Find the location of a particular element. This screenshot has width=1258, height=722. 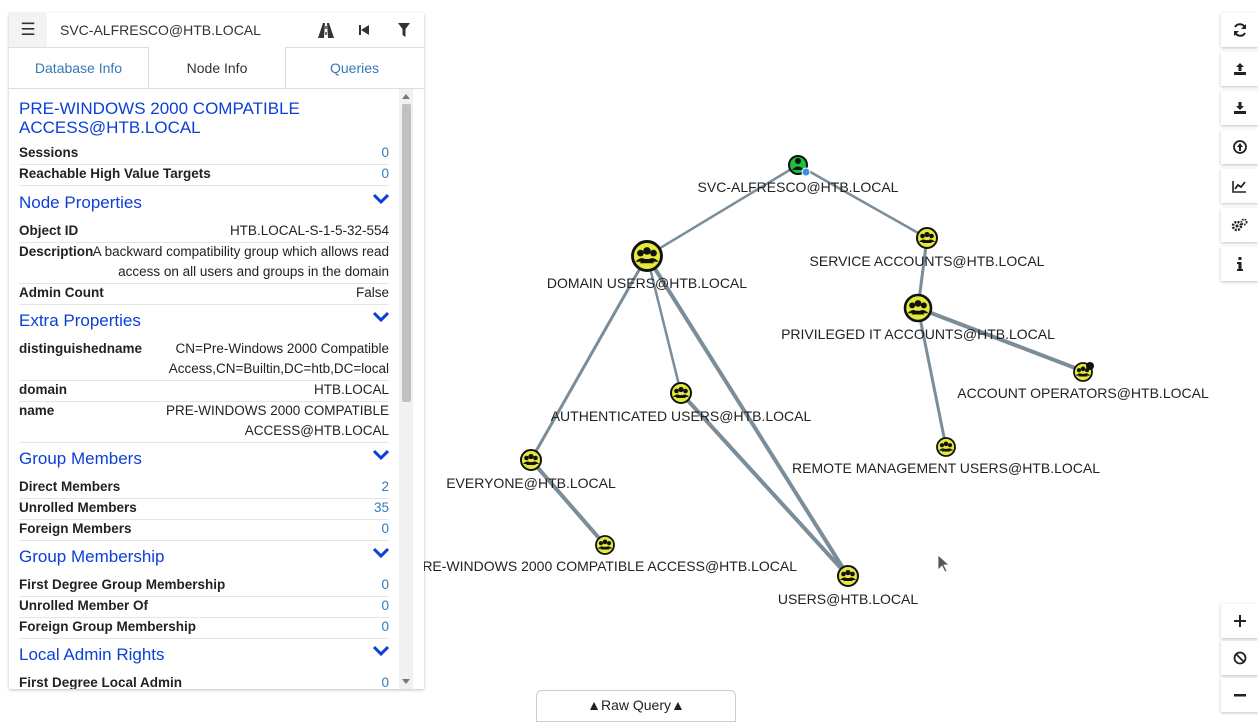

foreign-members-value: 0 is located at coordinates (385, 529).